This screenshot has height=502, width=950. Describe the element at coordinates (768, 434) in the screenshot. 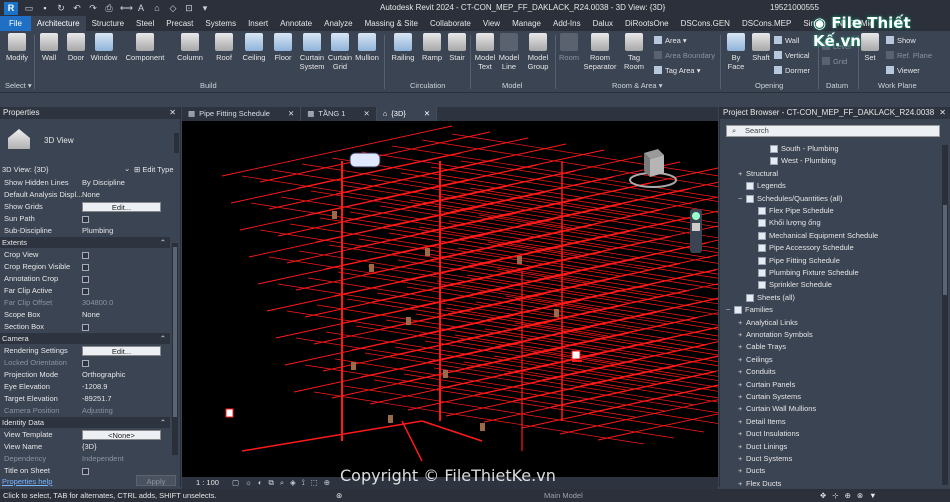

I see `browser-item: + Duct Insulations` at that location.